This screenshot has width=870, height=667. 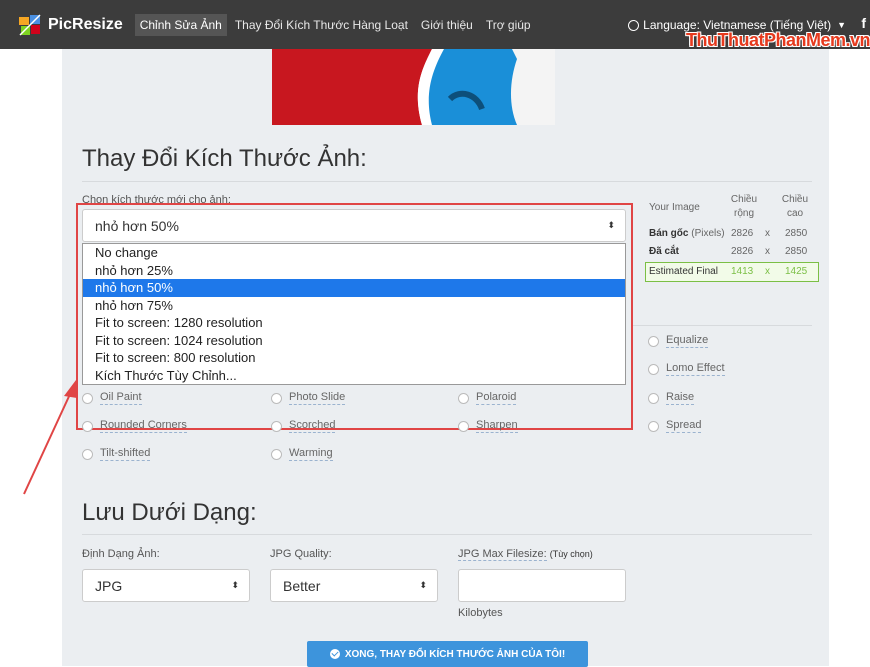 I want to click on effect-photo-slide: Photo Slide, so click(x=308, y=398).